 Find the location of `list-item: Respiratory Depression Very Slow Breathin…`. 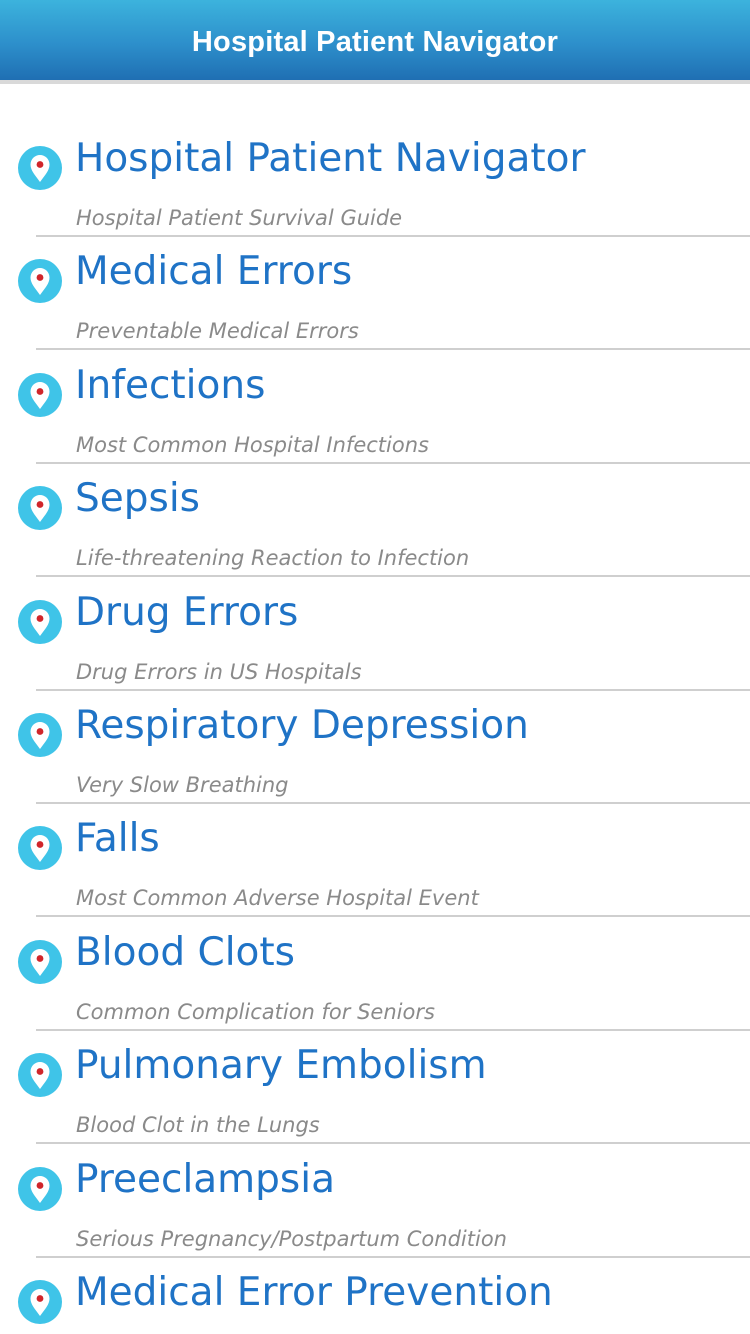

list-item: Respiratory Depression Very Slow Breathin… is located at coordinates (375, 727).